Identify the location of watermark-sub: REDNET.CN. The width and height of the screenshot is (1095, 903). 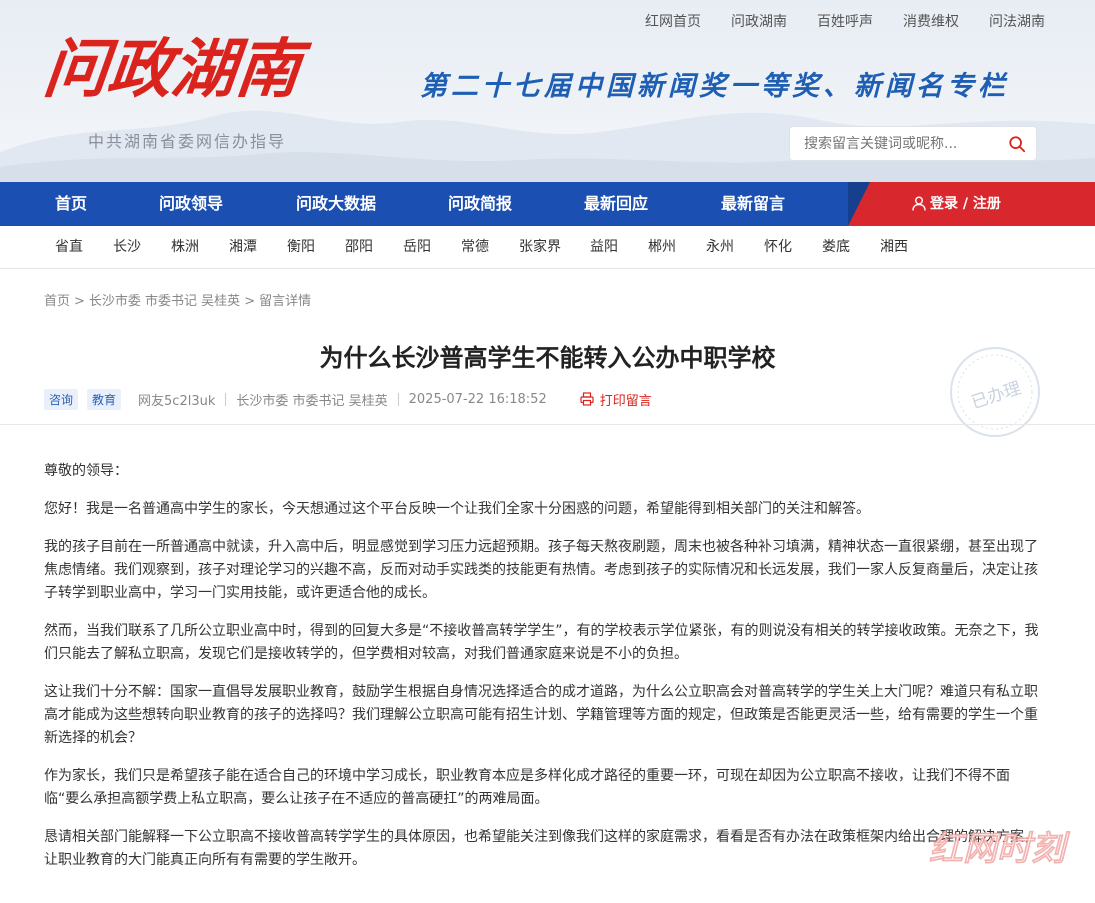
(1004, 873).